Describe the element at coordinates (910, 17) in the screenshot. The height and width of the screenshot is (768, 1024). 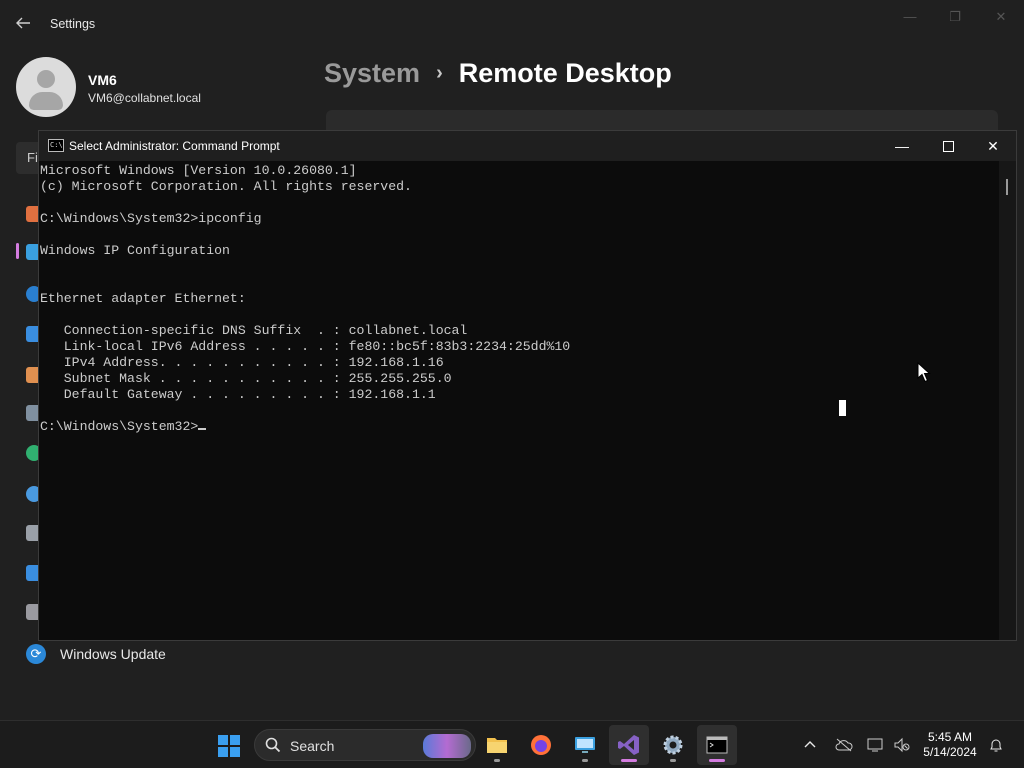
I see `settings-minimize-button: —` at that location.